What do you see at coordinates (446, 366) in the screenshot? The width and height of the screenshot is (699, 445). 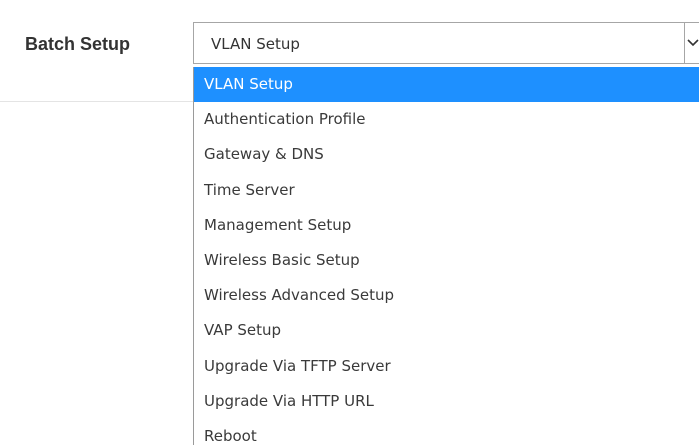 I see `option-upgrade-via-tftp-server: Upgrade Via TFTP Server` at bounding box center [446, 366].